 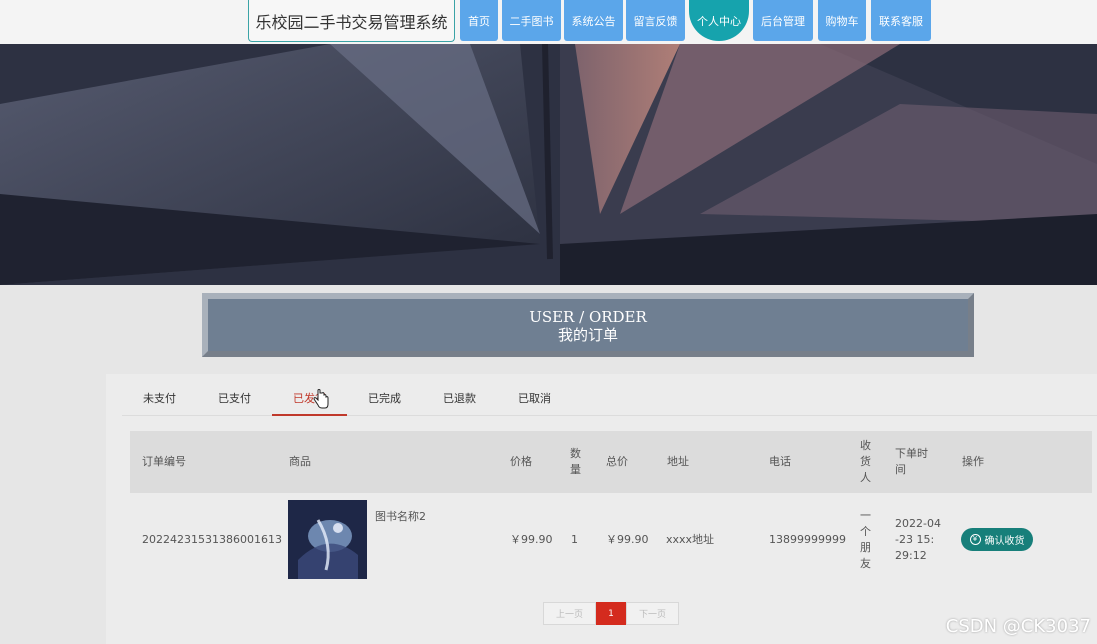 I want to click on yen-icon: ¥, so click(x=975, y=539).